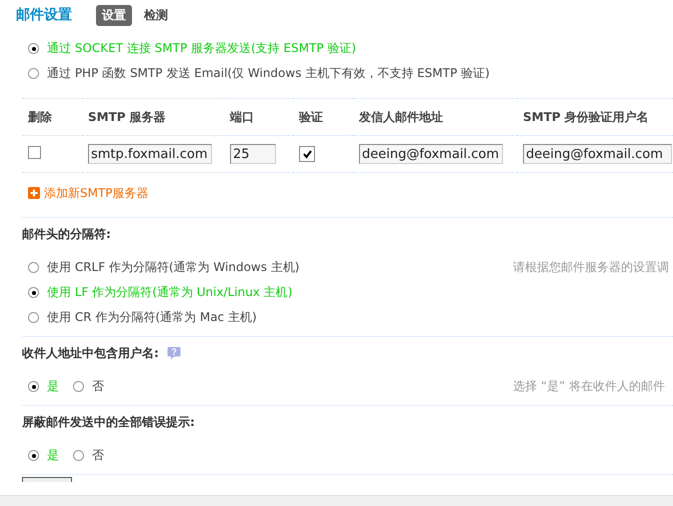 This screenshot has width=673, height=506. Describe the element at coordinates (127, 117) in the screenshot. I see `column-header: SMTP 服务器` at that location.